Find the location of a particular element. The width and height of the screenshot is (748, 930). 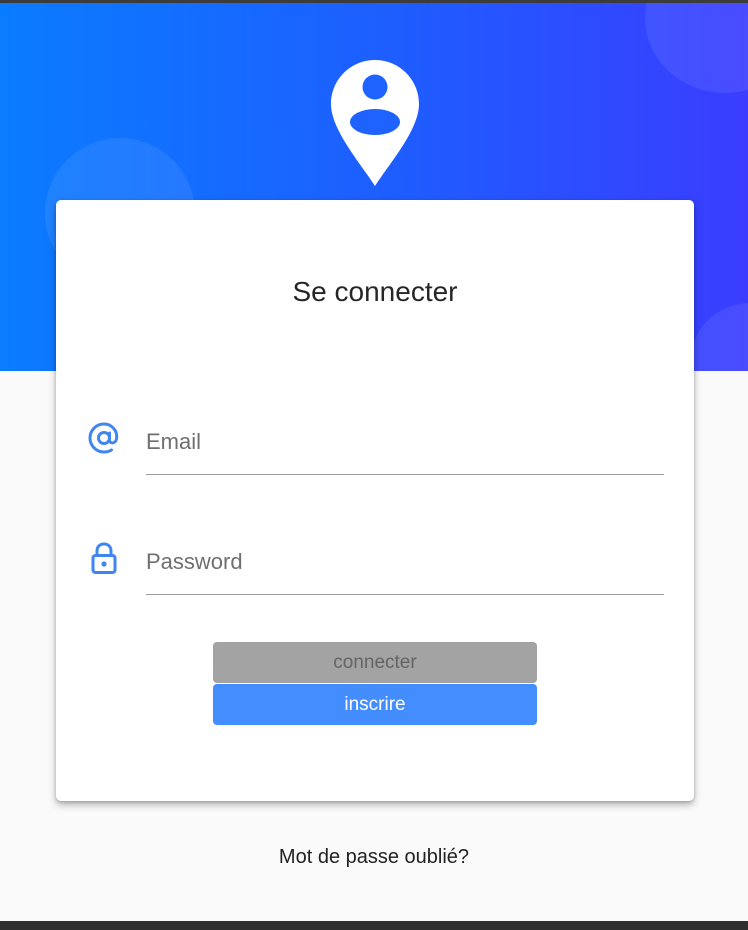

email-input is located at coordinates (405, 442).